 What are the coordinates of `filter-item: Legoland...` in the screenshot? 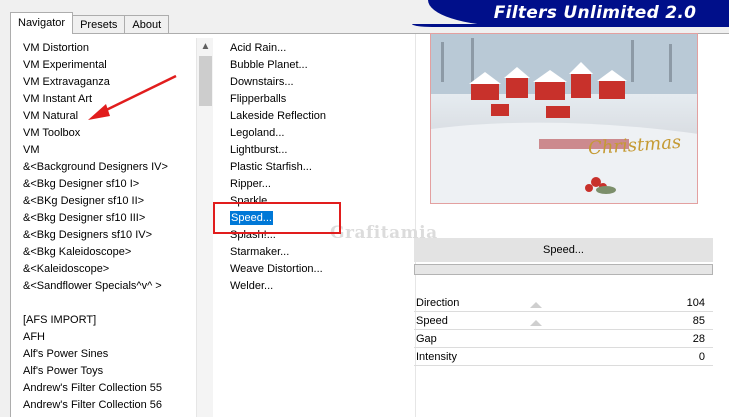 It's located at (312, 133).